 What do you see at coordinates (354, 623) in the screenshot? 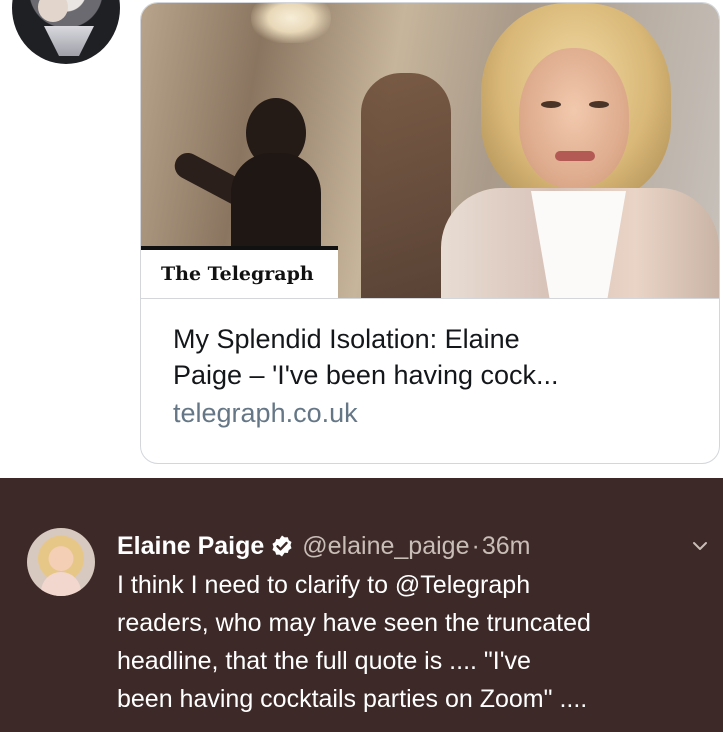
I see `tweet-text-line: readers, who may have seen the truncated` at bounding box center [354, 623].